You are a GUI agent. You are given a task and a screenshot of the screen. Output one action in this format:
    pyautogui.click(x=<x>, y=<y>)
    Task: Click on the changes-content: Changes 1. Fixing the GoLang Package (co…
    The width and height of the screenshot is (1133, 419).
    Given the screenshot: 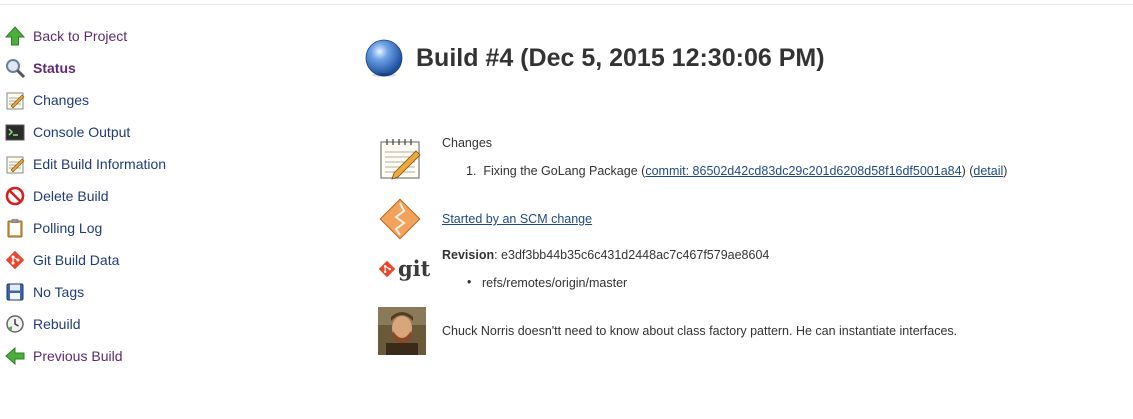 What is the action you would take?
    pyautogui.click(x=724, y=157)
    